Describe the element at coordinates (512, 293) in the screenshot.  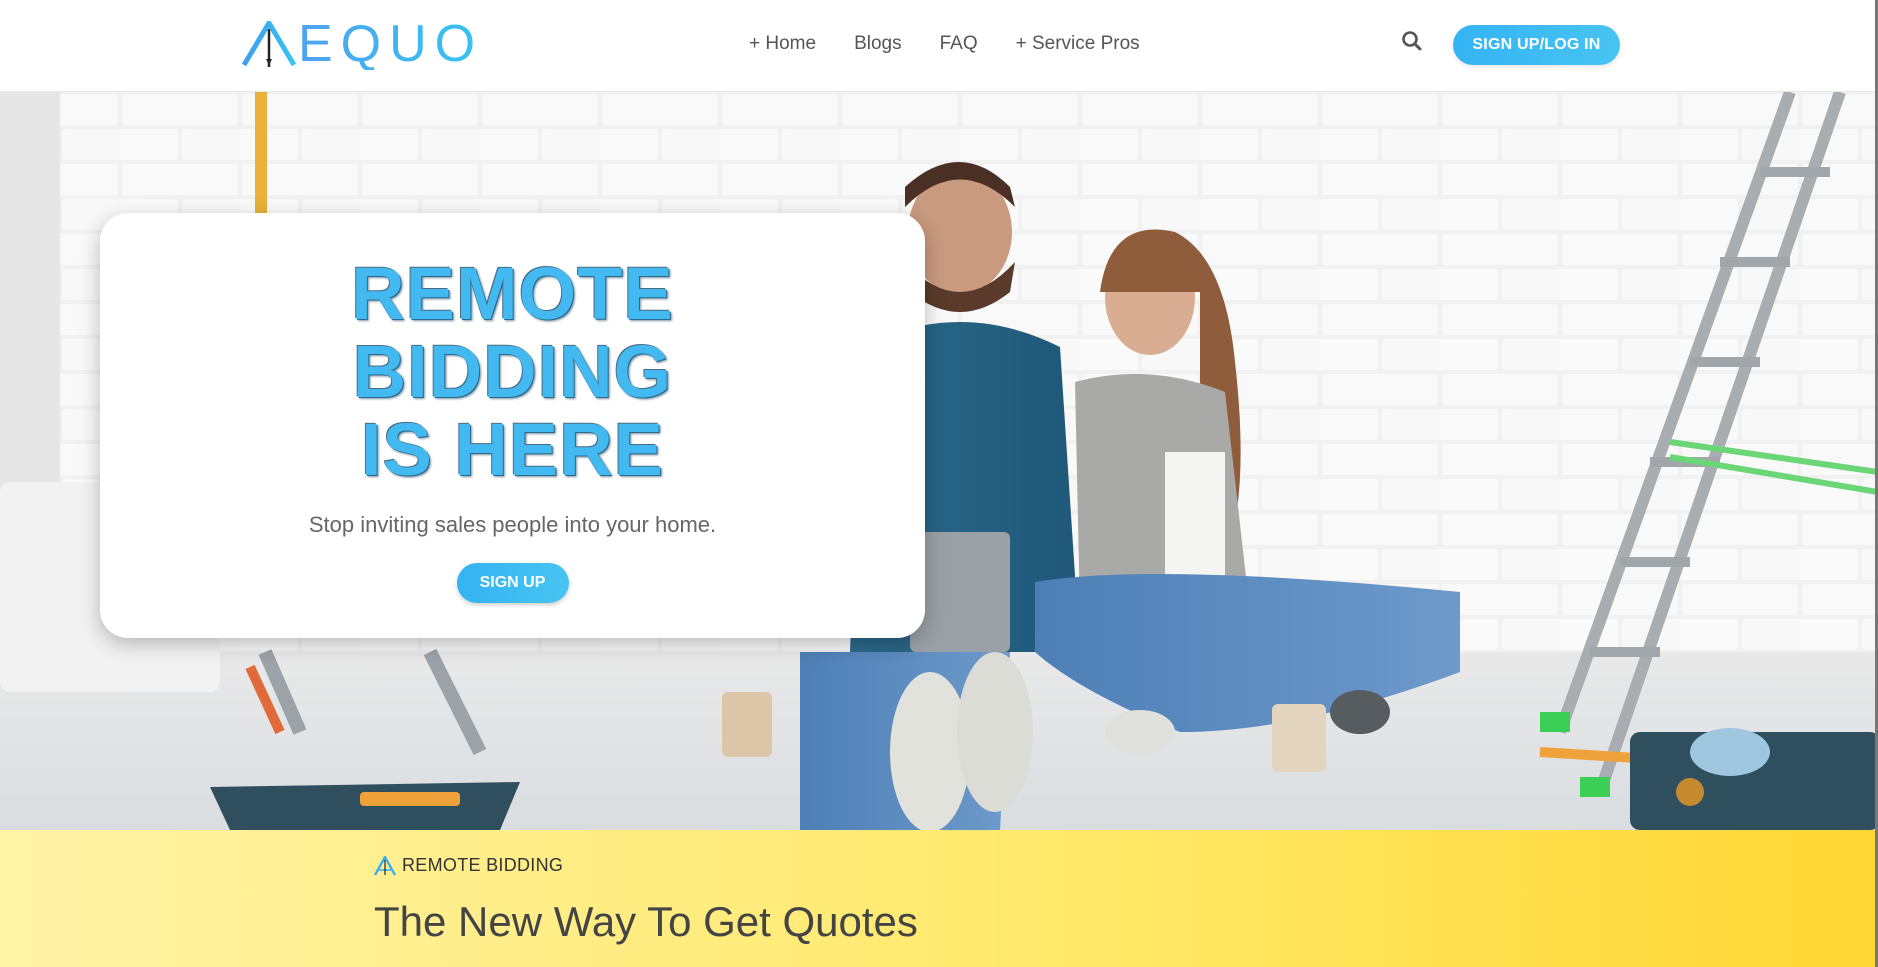
I see `hero-title-line-1: REMOTE` at that location.